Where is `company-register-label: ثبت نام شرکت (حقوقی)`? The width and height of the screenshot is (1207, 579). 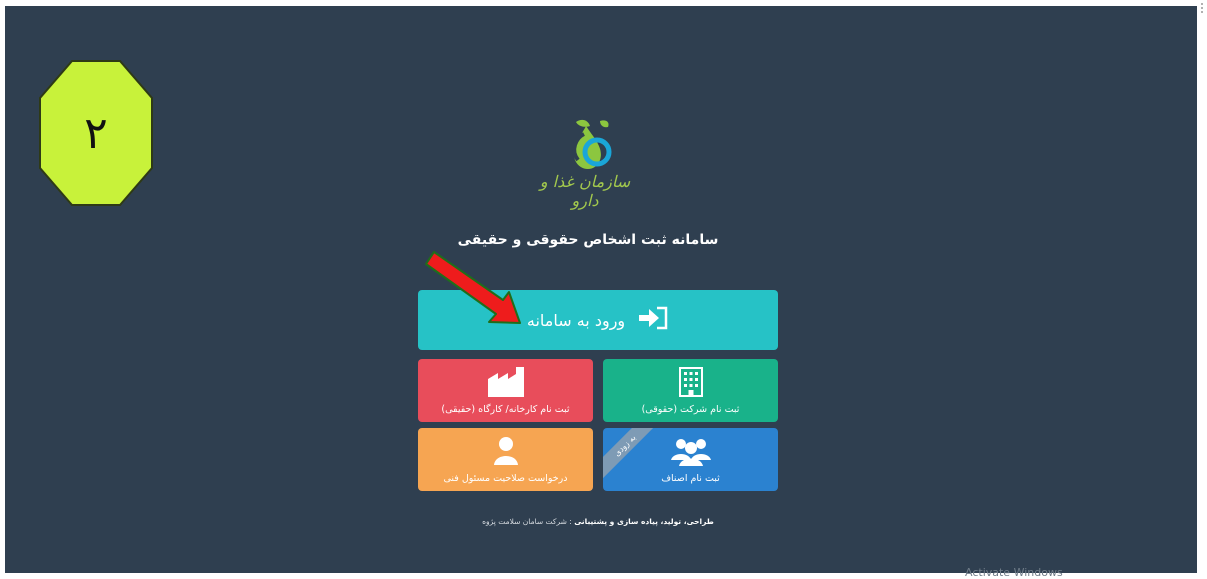 company-register-label: ثبت نام شرکت (حقوقی) is located at coordinates (690, 409).